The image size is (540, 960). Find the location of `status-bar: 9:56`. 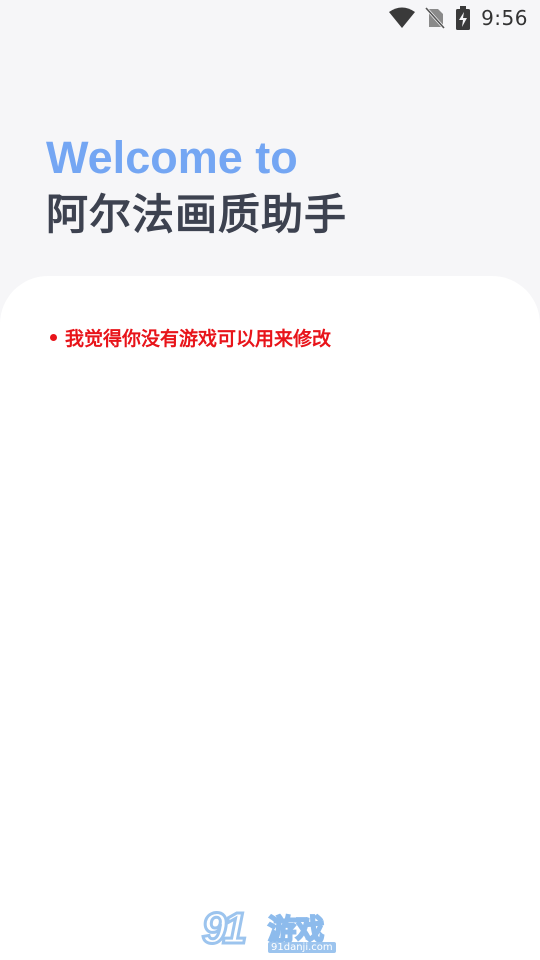

status-bar: 9:56 is located at coordinates (270, 18).